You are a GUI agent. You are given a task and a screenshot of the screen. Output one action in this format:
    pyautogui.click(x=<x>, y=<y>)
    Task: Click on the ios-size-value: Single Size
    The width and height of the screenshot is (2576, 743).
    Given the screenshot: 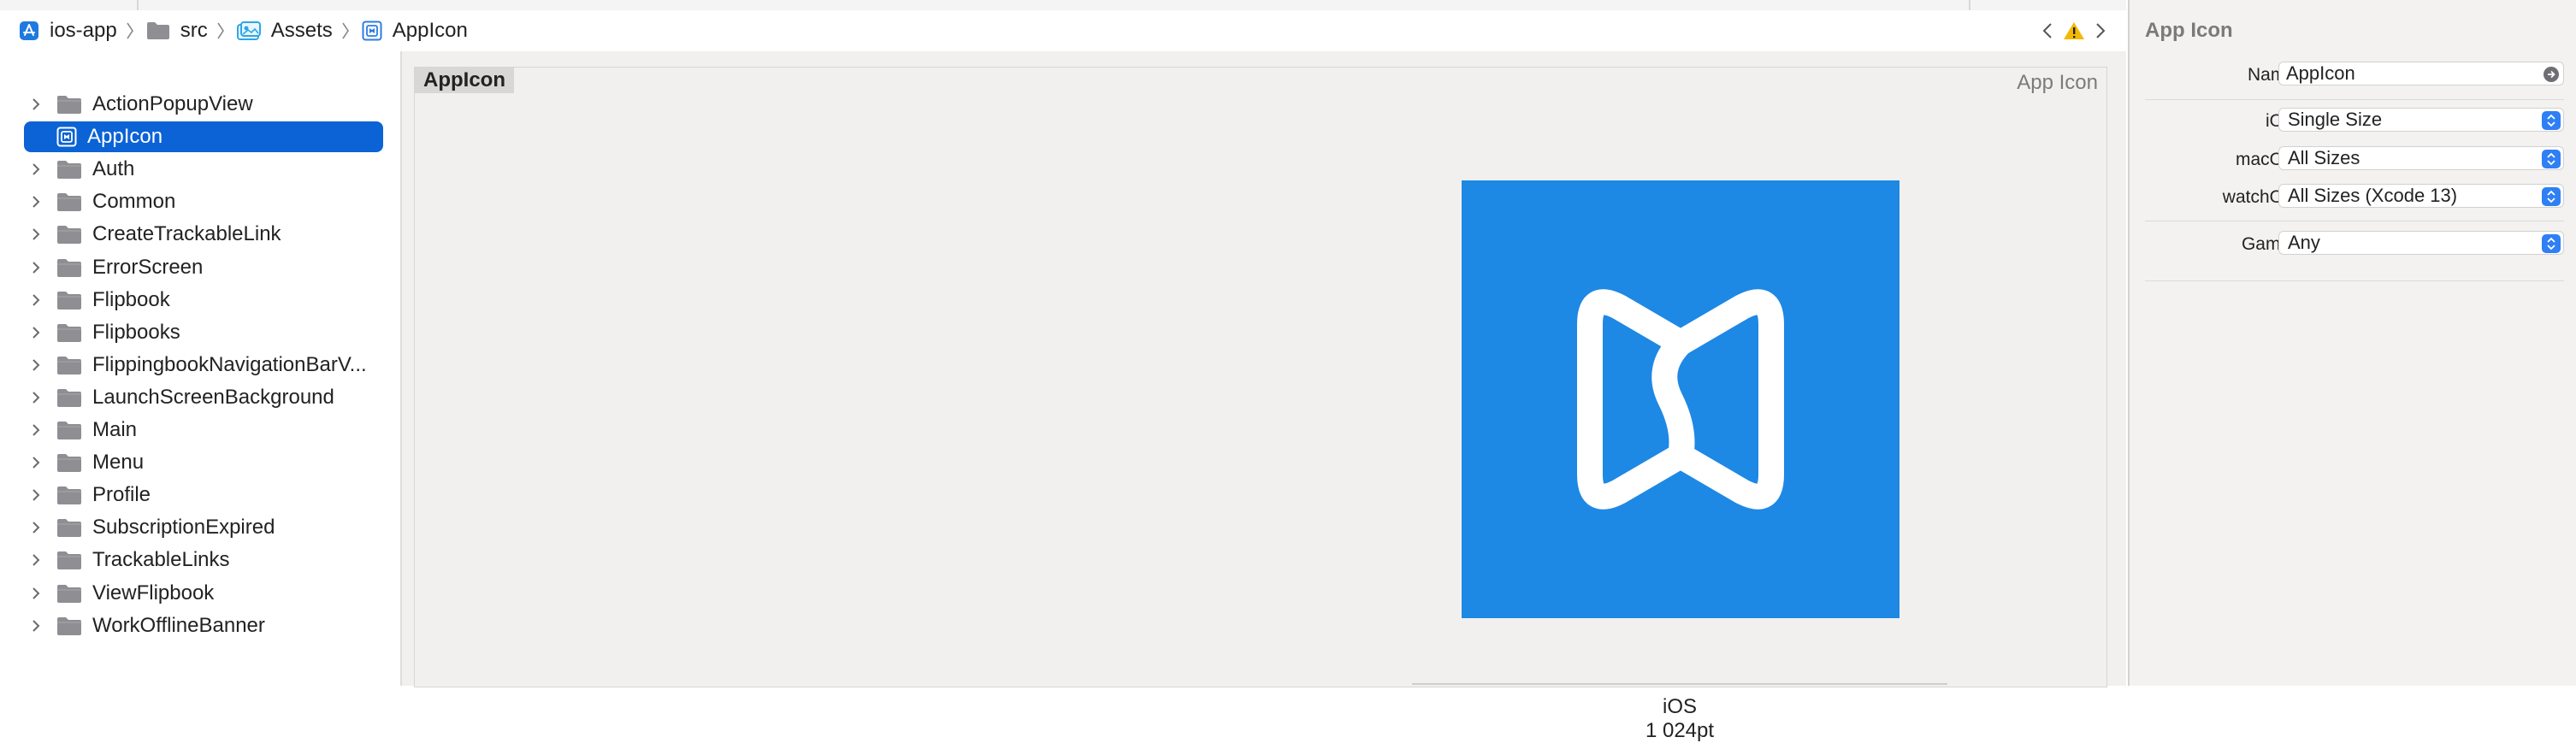 What is the action you would take?
    pyautogui.click(x=2335, y=119)
    